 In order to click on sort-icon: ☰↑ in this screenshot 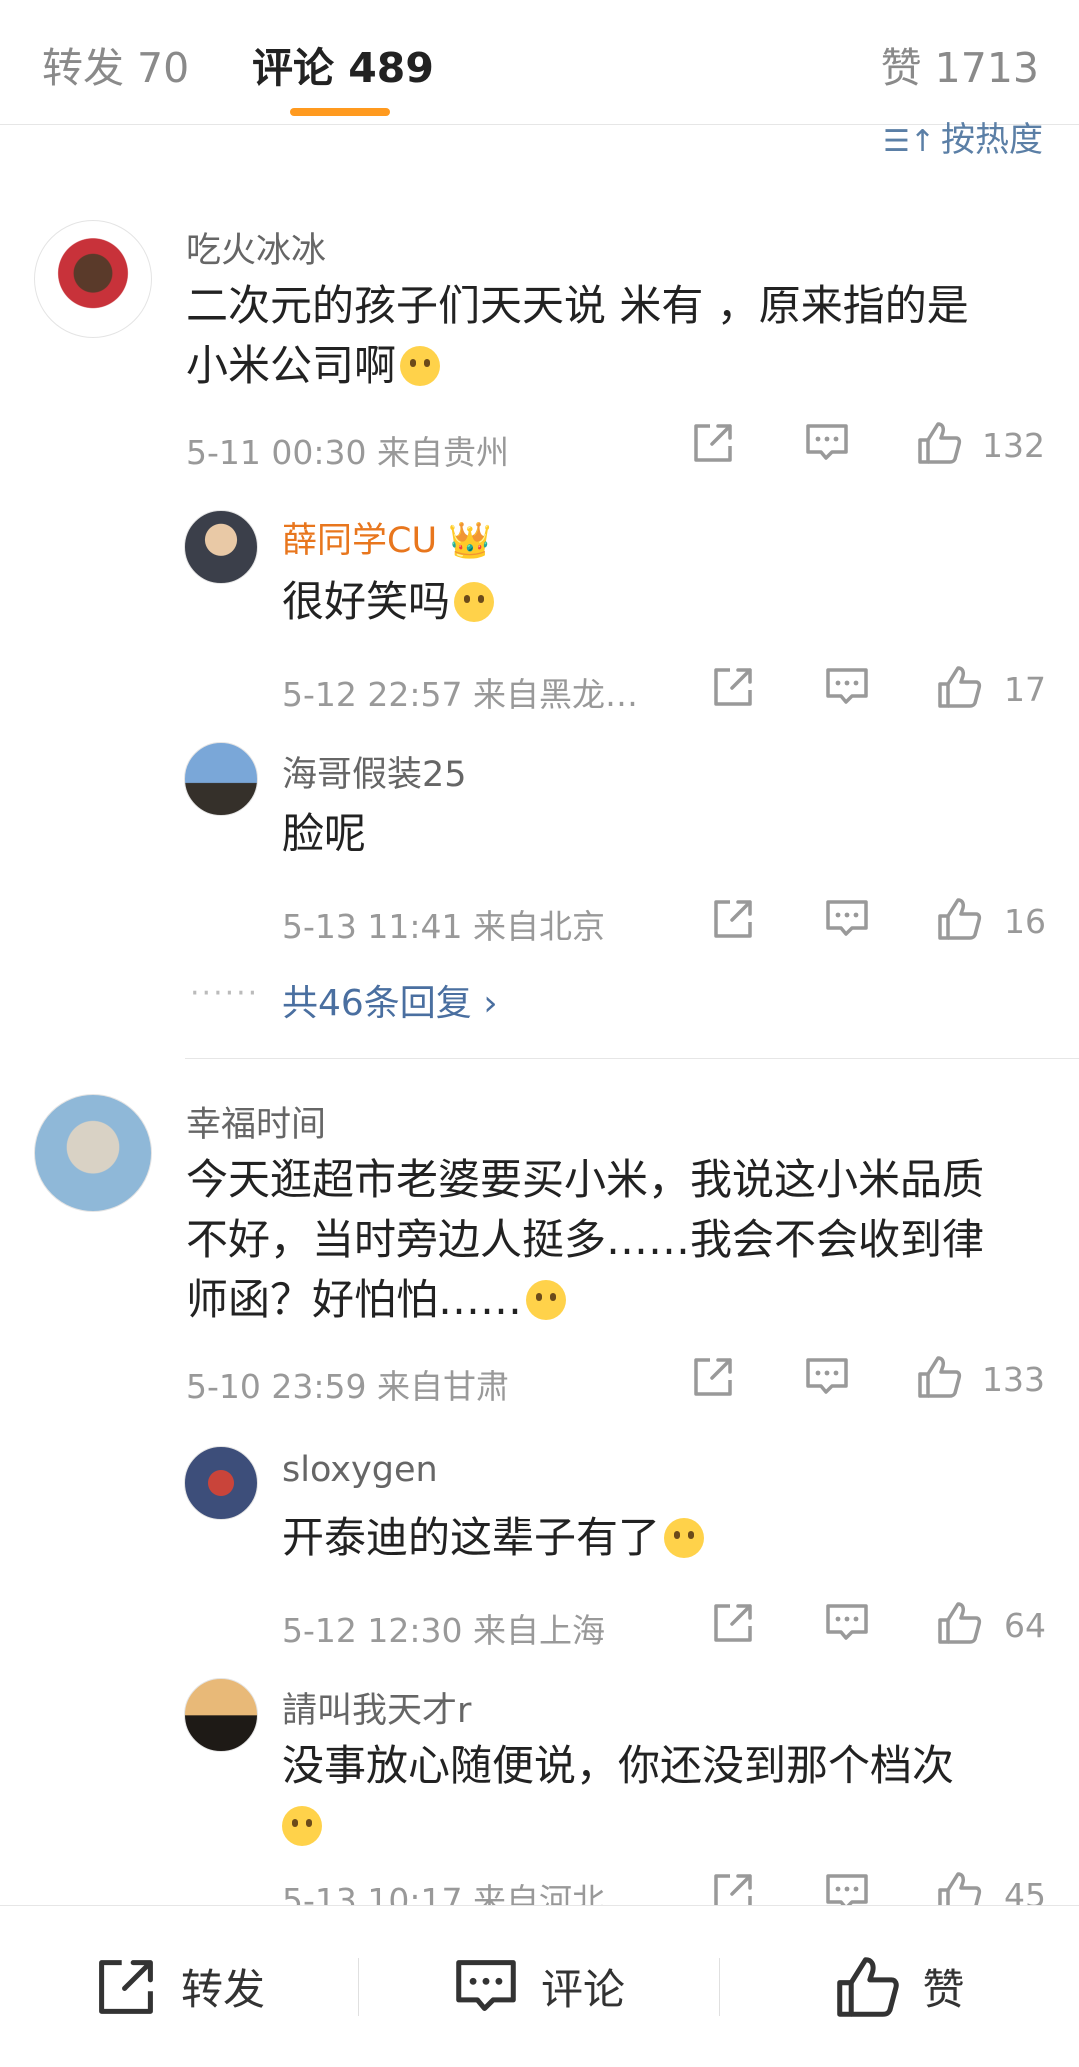, I will do `click(908, 141)`.